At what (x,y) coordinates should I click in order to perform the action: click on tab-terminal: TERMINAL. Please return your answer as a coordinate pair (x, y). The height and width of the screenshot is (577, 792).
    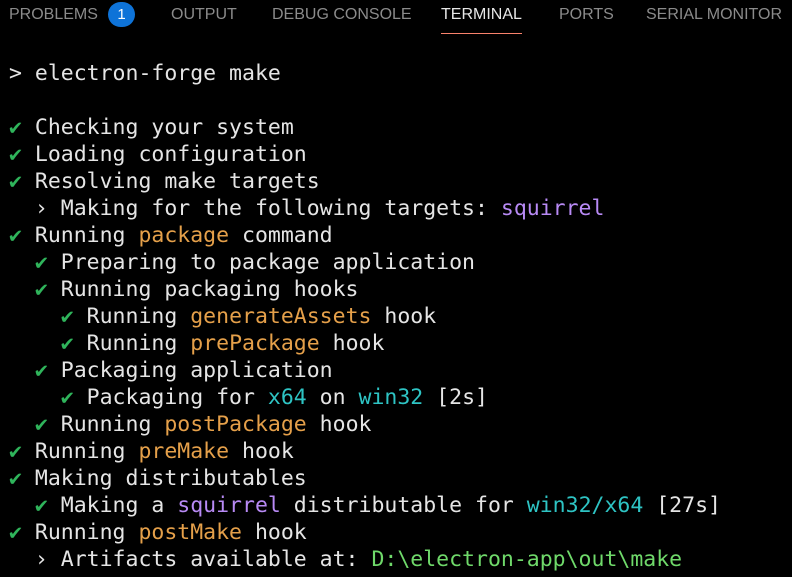
    Looking at the image, I should click on (481, 17).